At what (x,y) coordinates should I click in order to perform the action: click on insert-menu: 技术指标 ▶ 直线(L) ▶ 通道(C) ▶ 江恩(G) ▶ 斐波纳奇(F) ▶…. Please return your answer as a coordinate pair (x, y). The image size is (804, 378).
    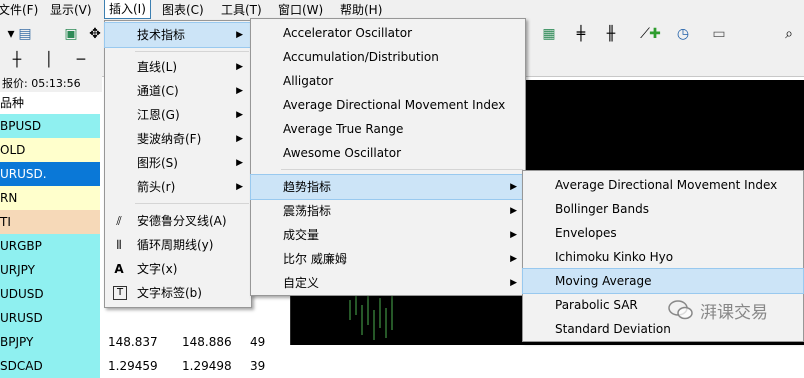
    Looking at the image, I should click on (178, 164).